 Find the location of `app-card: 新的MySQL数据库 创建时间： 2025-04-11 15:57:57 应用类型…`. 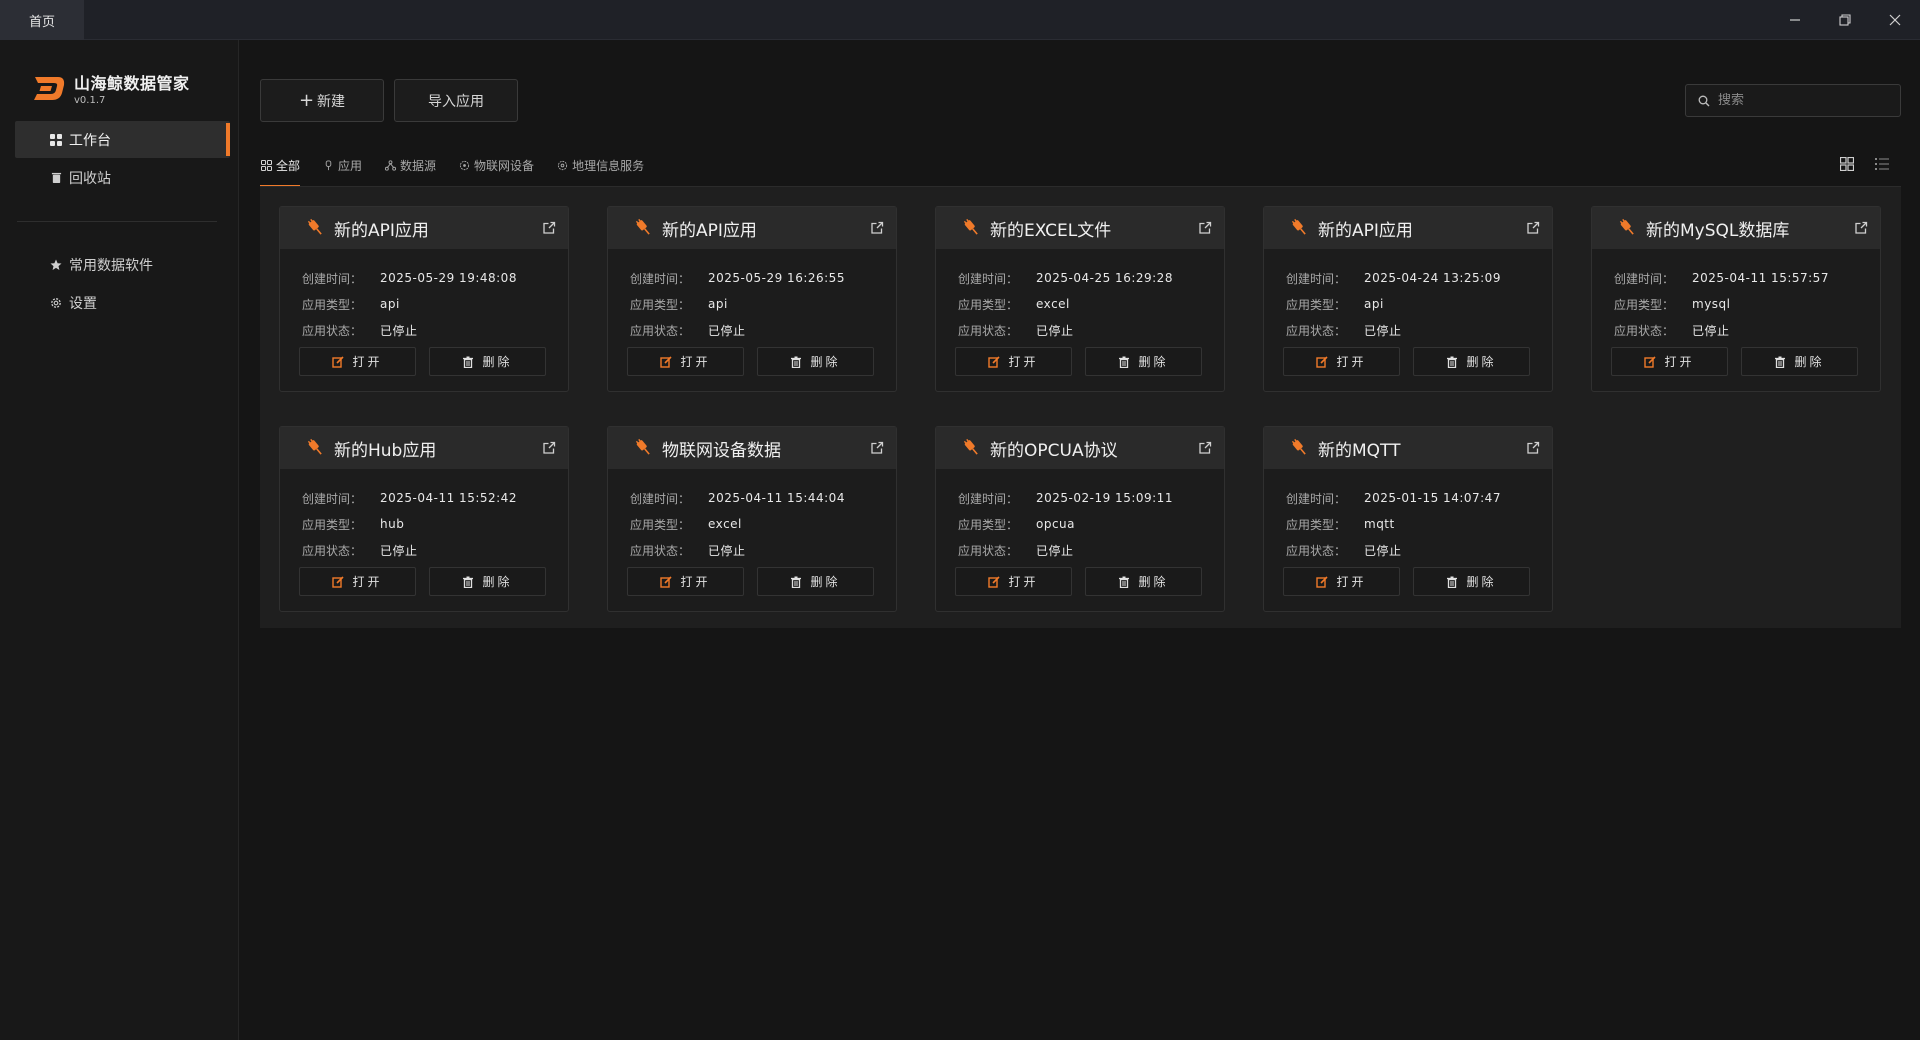

app-card: 新的MySQL数据库 创建时间： 2025-04-11 15:57:57 应用类型… is located at coordinates (1736, 299).